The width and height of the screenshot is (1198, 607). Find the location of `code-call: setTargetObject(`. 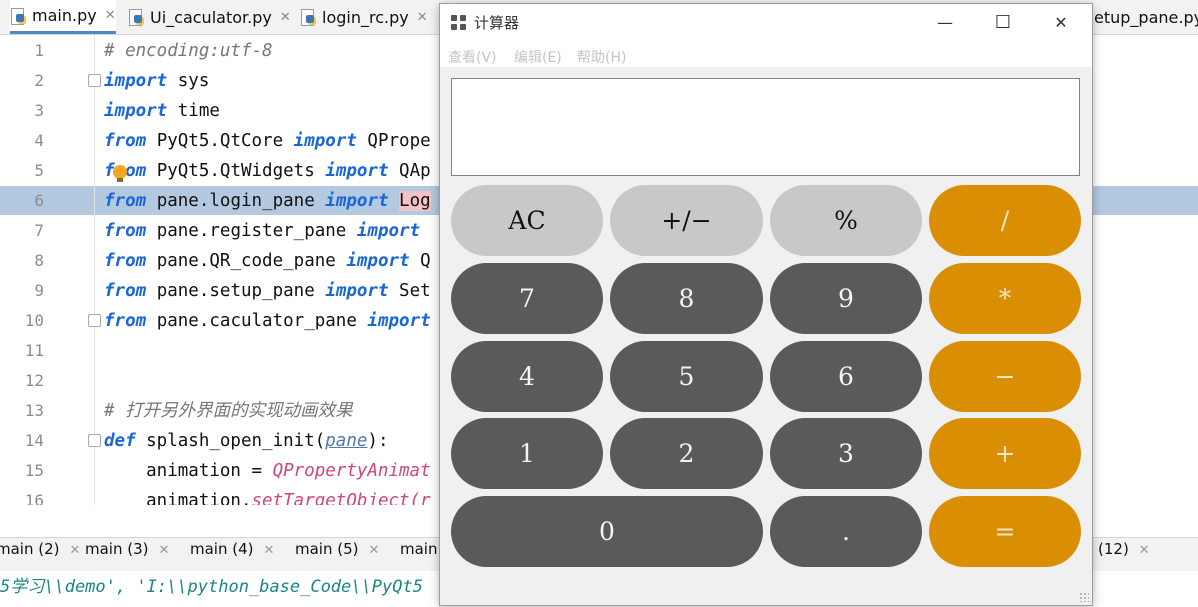

code-call: setTargetObject( is located at coordinates (336, 498).